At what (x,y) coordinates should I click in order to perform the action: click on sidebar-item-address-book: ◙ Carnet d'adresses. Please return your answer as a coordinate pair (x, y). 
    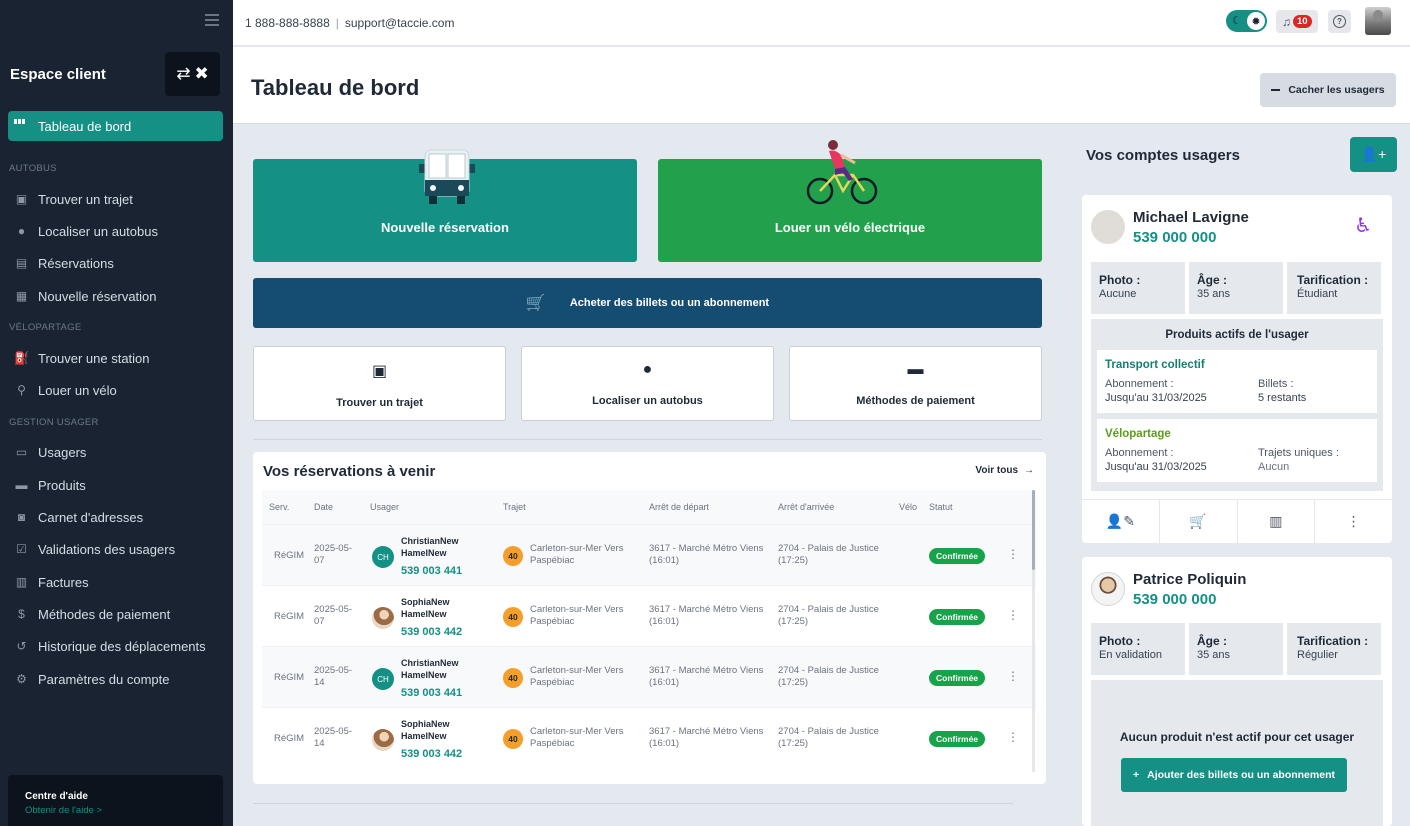
    Looking at the image, I should click on (78, 517).